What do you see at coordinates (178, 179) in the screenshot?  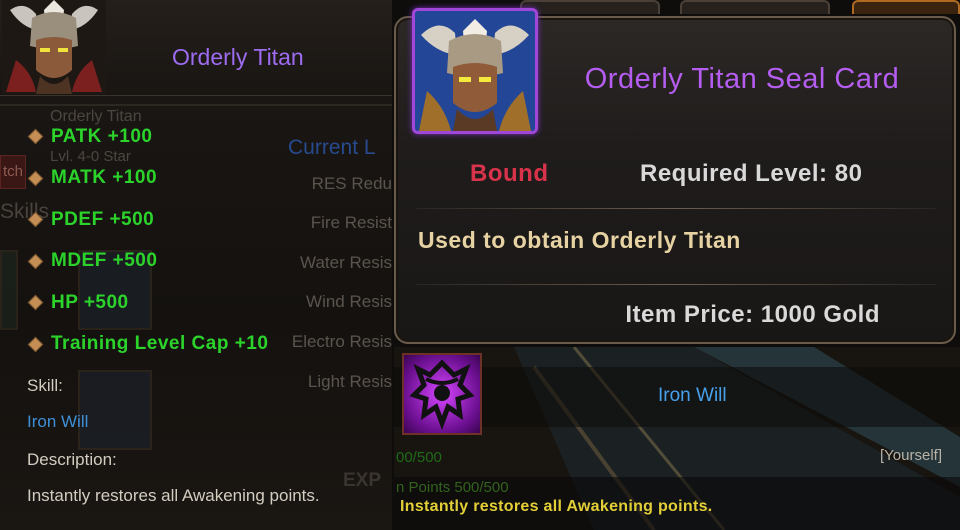 I see `stat-row: MATK +100` at bounding box center [178, 179].